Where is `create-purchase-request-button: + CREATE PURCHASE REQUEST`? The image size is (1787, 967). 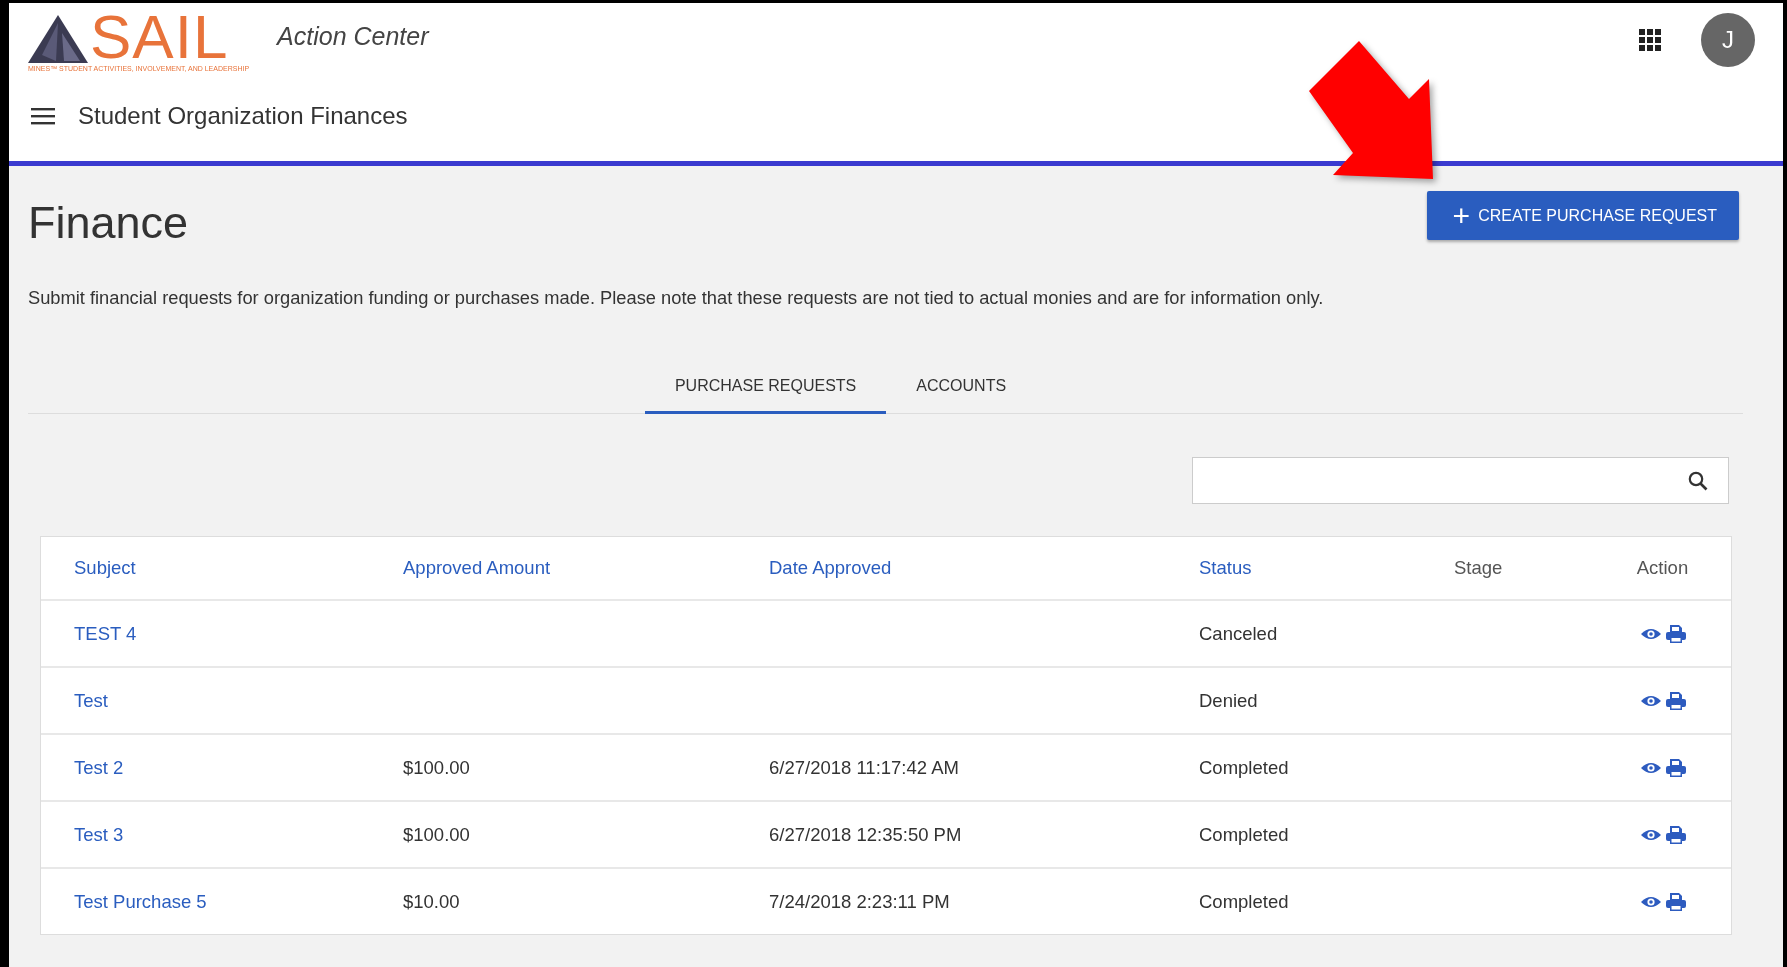
create-purchase-request-button: + CREATE PURCHASE REQUEST is located at coordinates (1582, 215).